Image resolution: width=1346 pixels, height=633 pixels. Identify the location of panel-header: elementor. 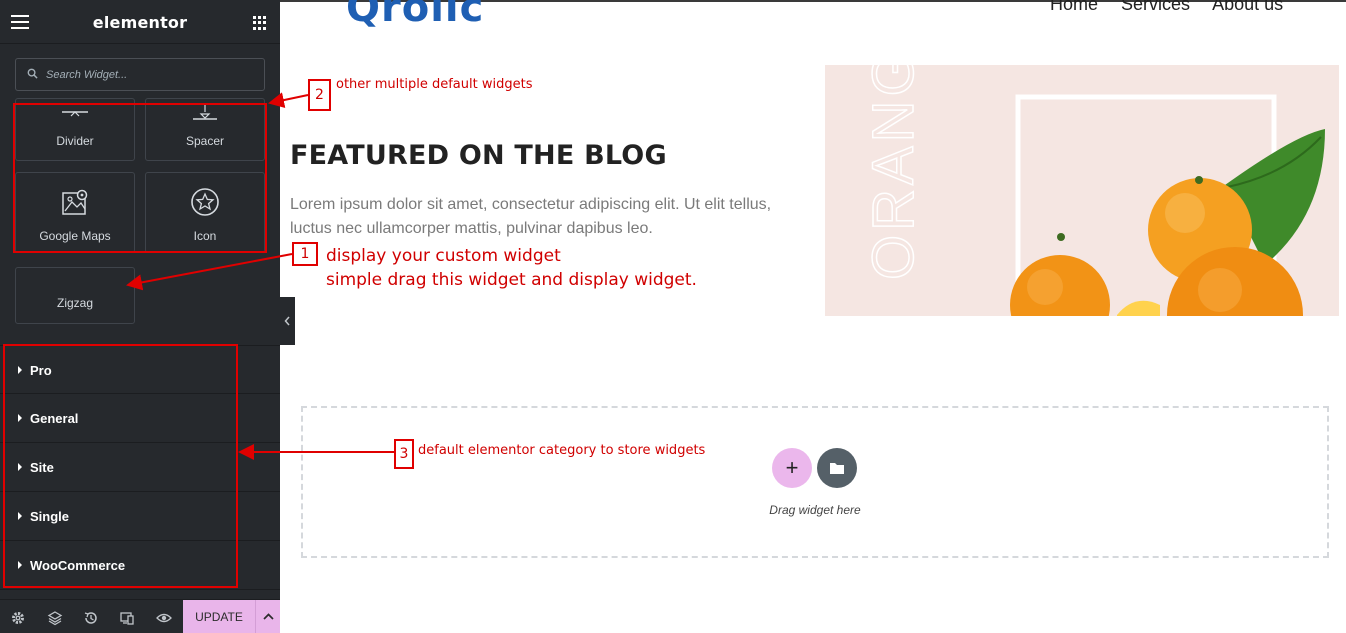
(140, 22).